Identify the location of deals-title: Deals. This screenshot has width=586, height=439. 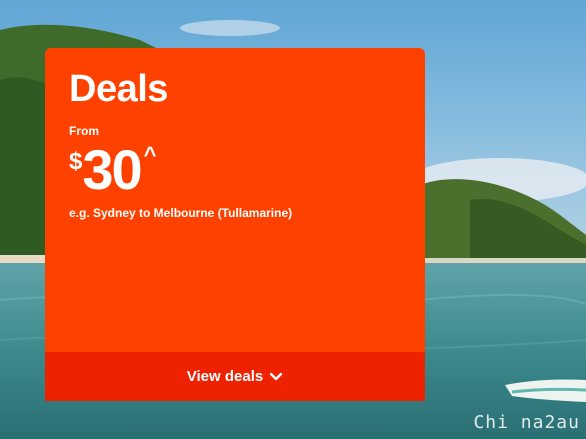
(118, 89).